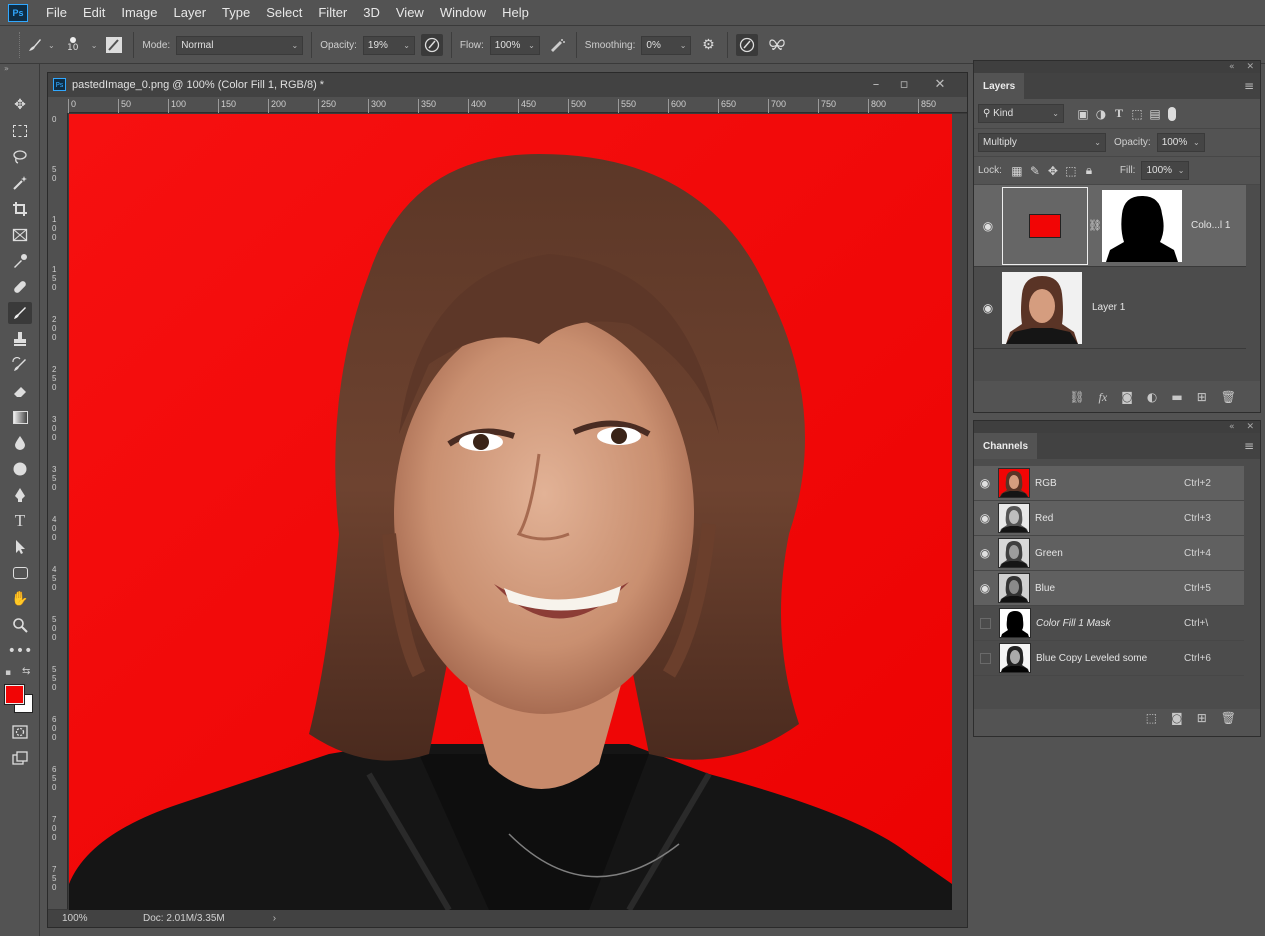 This screenshot has width=1265, height=936. What do you see at coordinates (1142, 225) in the screenshot?
I see `layer-mask-thumbnail` at bounding box center [1142, 225].